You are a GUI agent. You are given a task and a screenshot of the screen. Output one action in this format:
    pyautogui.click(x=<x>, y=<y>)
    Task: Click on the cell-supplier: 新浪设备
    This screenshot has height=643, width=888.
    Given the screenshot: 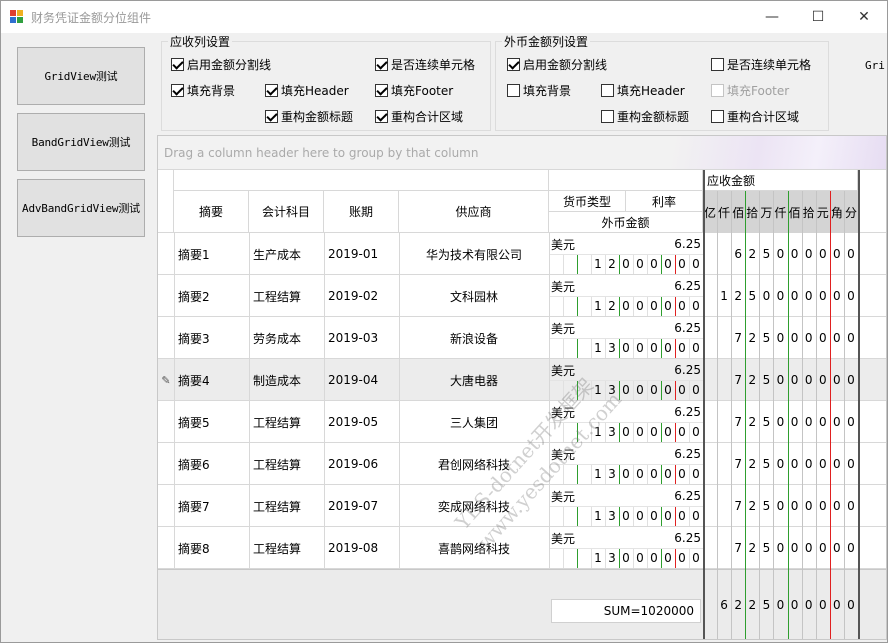 What is the action you would take?
    pyautogui.click(x=474, y=338)
    